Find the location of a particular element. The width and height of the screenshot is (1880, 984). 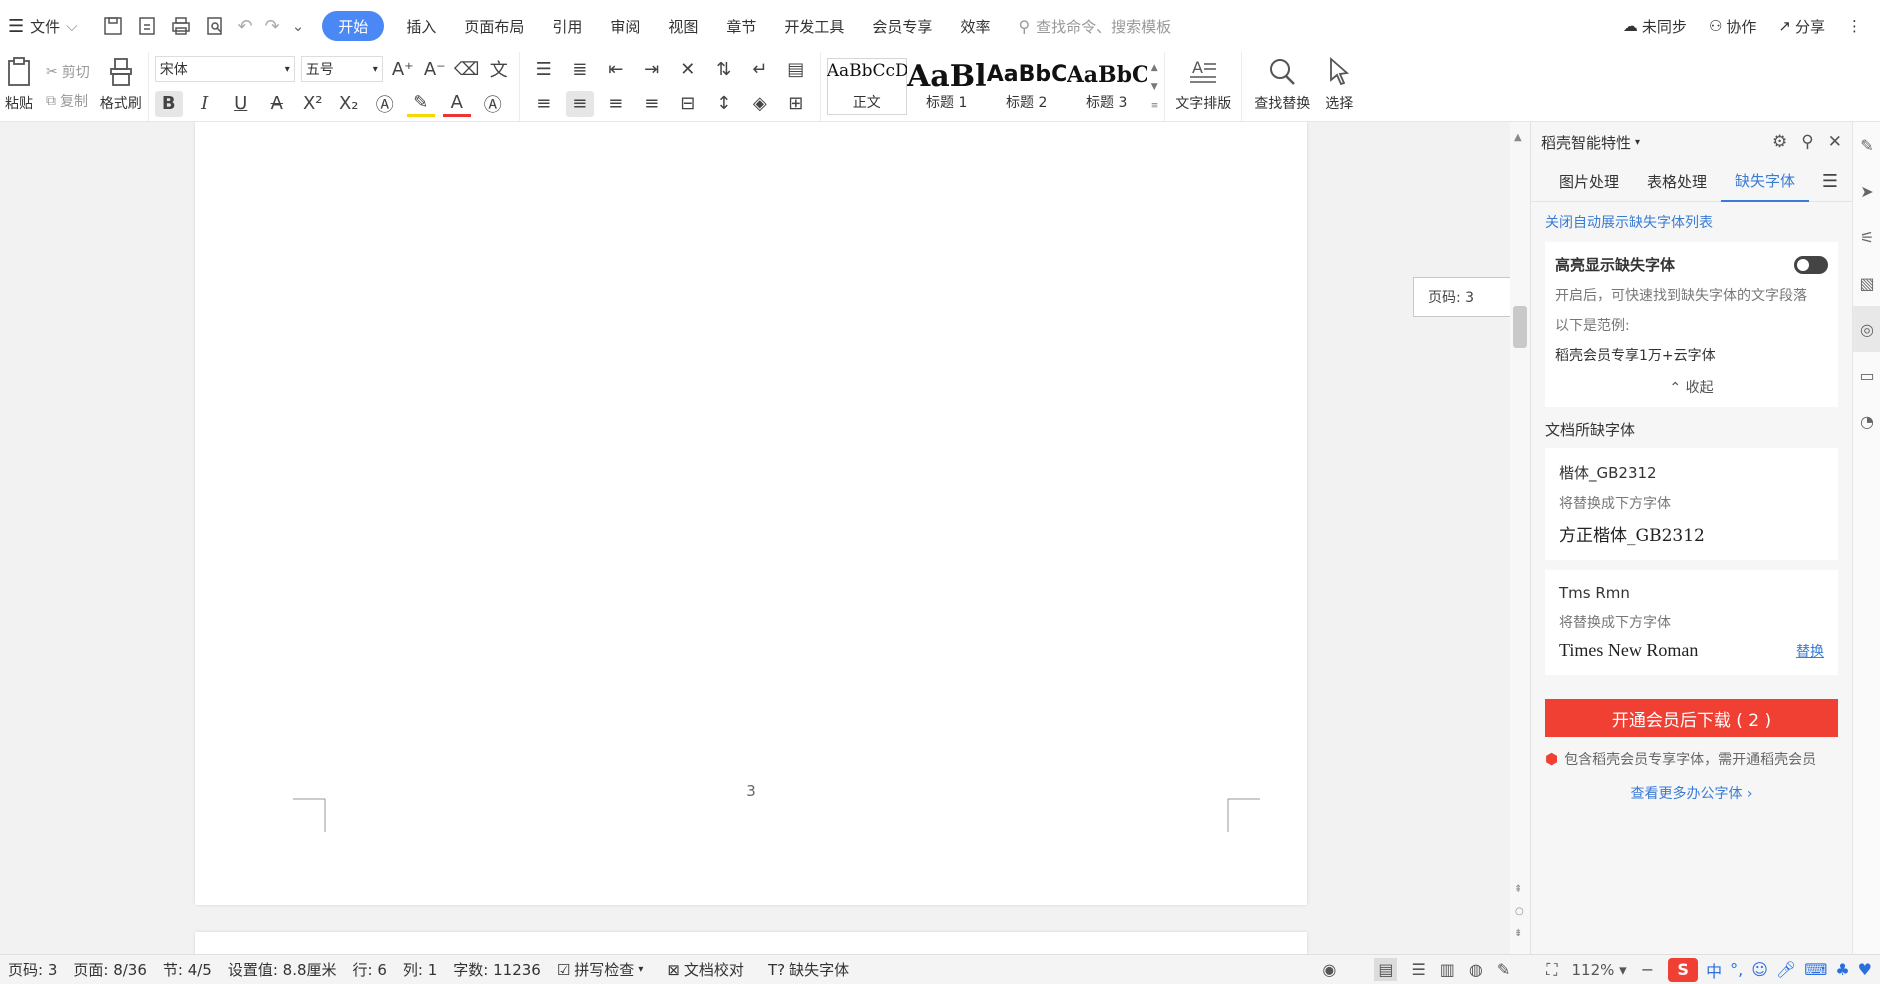

status-page: 页面: 8/36 is located at coordinates (110, 969).